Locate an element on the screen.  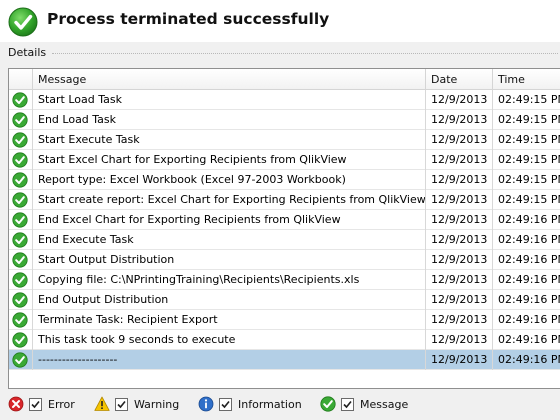
grid-header: Message Date Time is located at coordinates (284, 79).